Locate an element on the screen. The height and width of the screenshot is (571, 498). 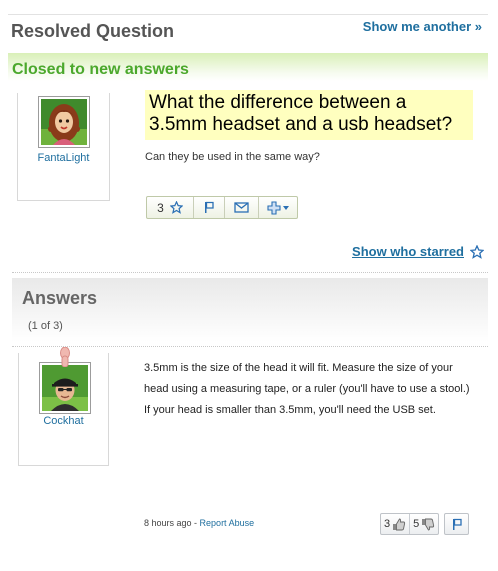
answers-header: Answers (1 of 3) is located at coordinates (250, 310).